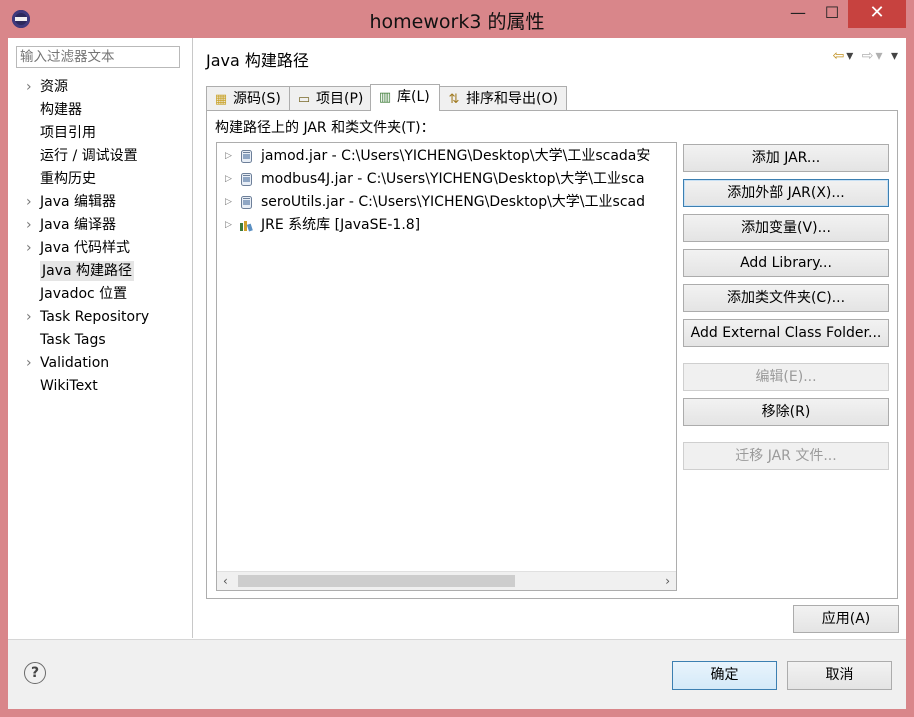 The image size is (914, 717). Describe the element at coordinates (78, 202) in the screenshot. I see `nav-item-label: Java 编辑器` at that location.